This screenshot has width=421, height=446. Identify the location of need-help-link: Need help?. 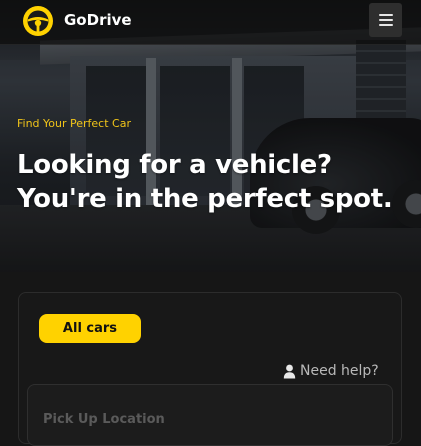
(331, 371).